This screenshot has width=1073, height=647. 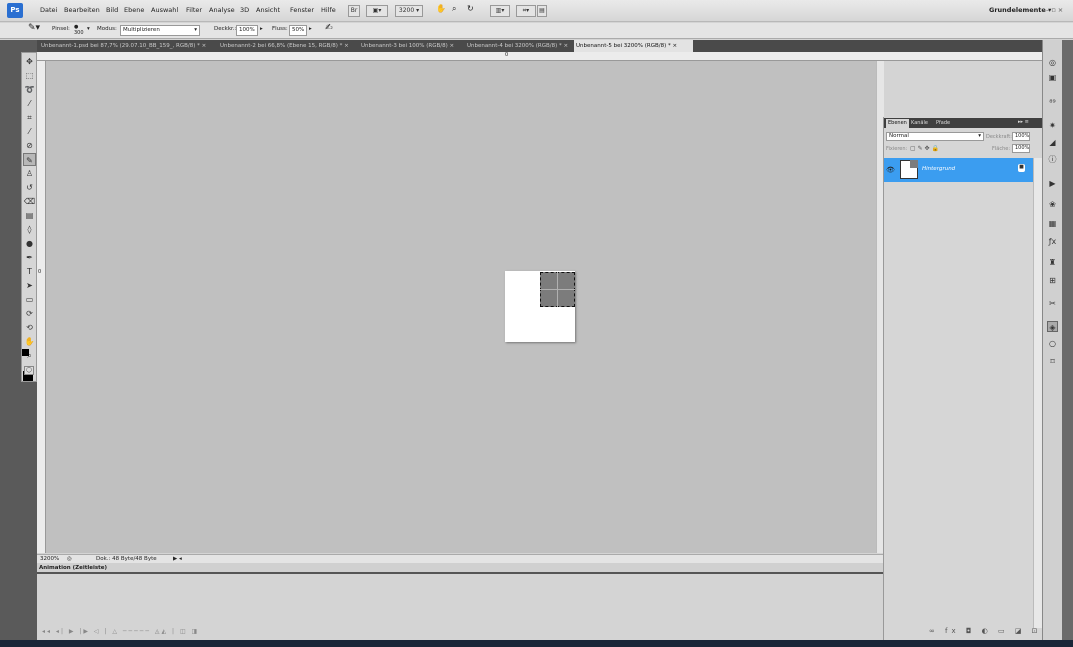 I want to click on zoom-status: 3200%, so click(x=49, y=559).